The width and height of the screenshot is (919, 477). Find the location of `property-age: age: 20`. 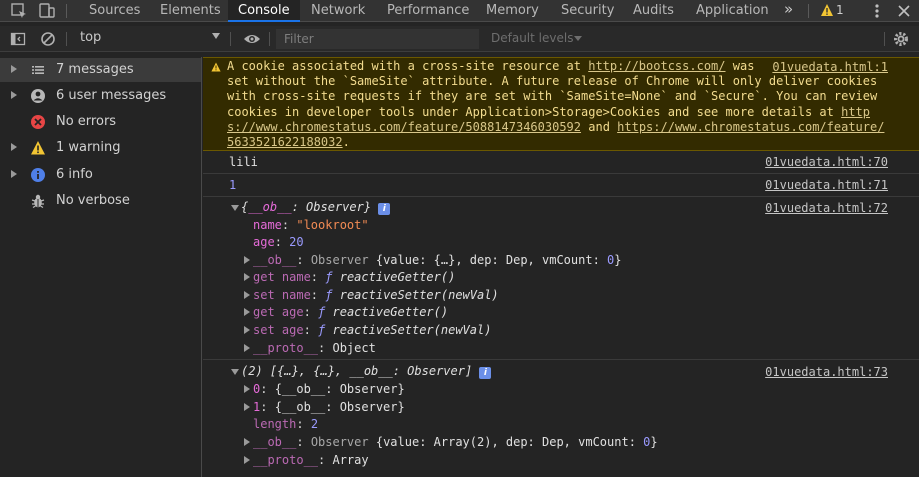

property-age: age: 20 is located at coordinates (278, 242).